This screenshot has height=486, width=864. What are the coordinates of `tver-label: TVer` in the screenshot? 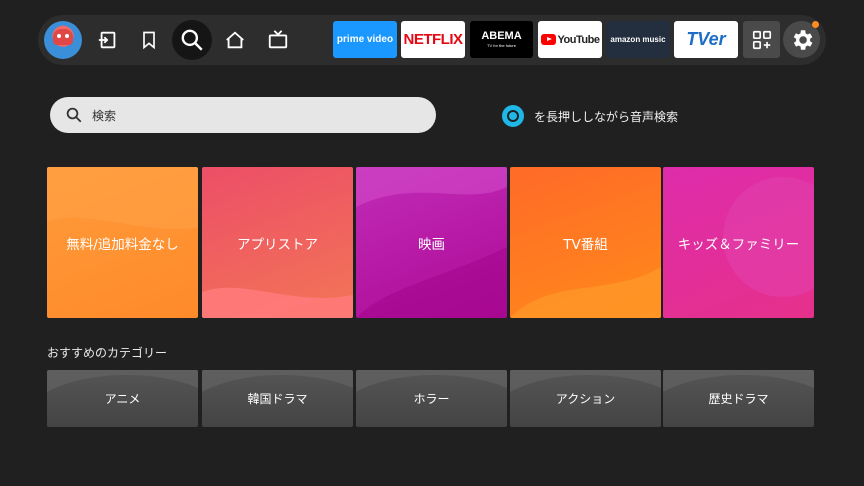 It's located at (706, 39).